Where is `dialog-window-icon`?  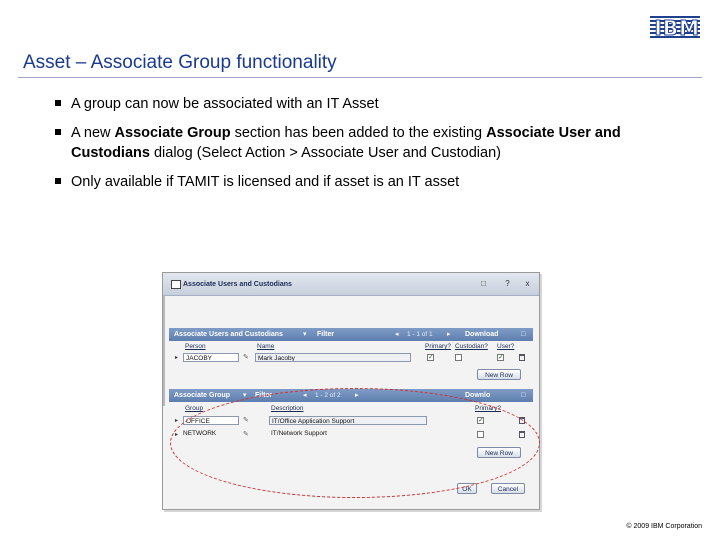 dialog-window-icon is located at coordinates (176, 284).